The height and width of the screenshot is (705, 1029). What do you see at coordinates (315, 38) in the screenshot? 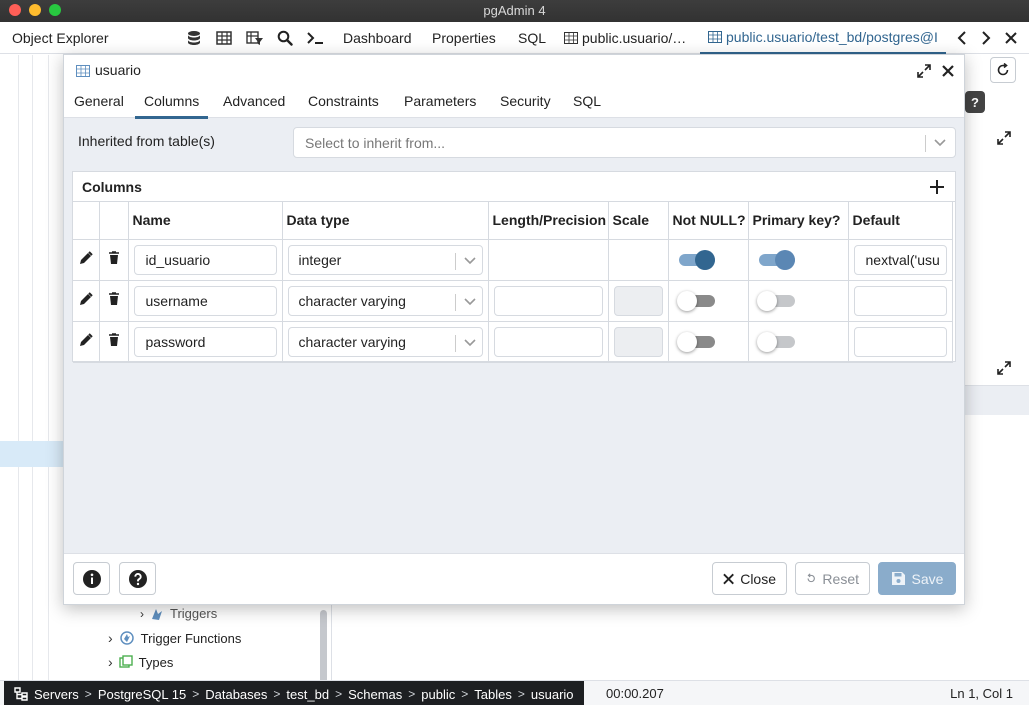
I see `terminal-icon` at bounding box center [315, 38].